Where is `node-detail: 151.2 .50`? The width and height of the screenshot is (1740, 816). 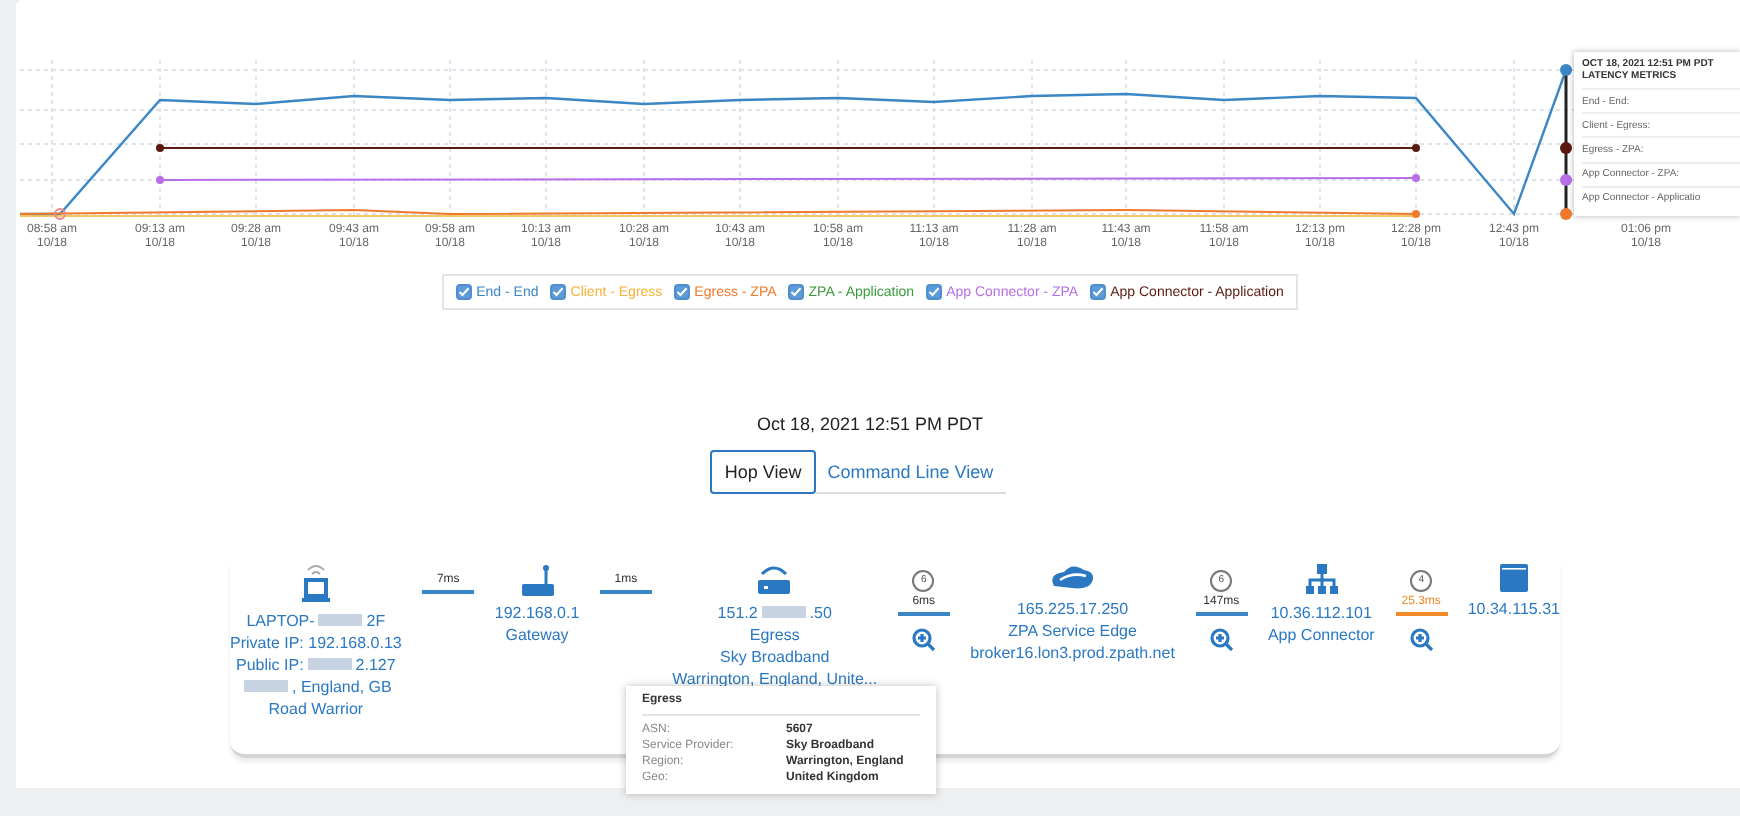
node-detail: 151.2 .50 is located at coordinates (774, 613).